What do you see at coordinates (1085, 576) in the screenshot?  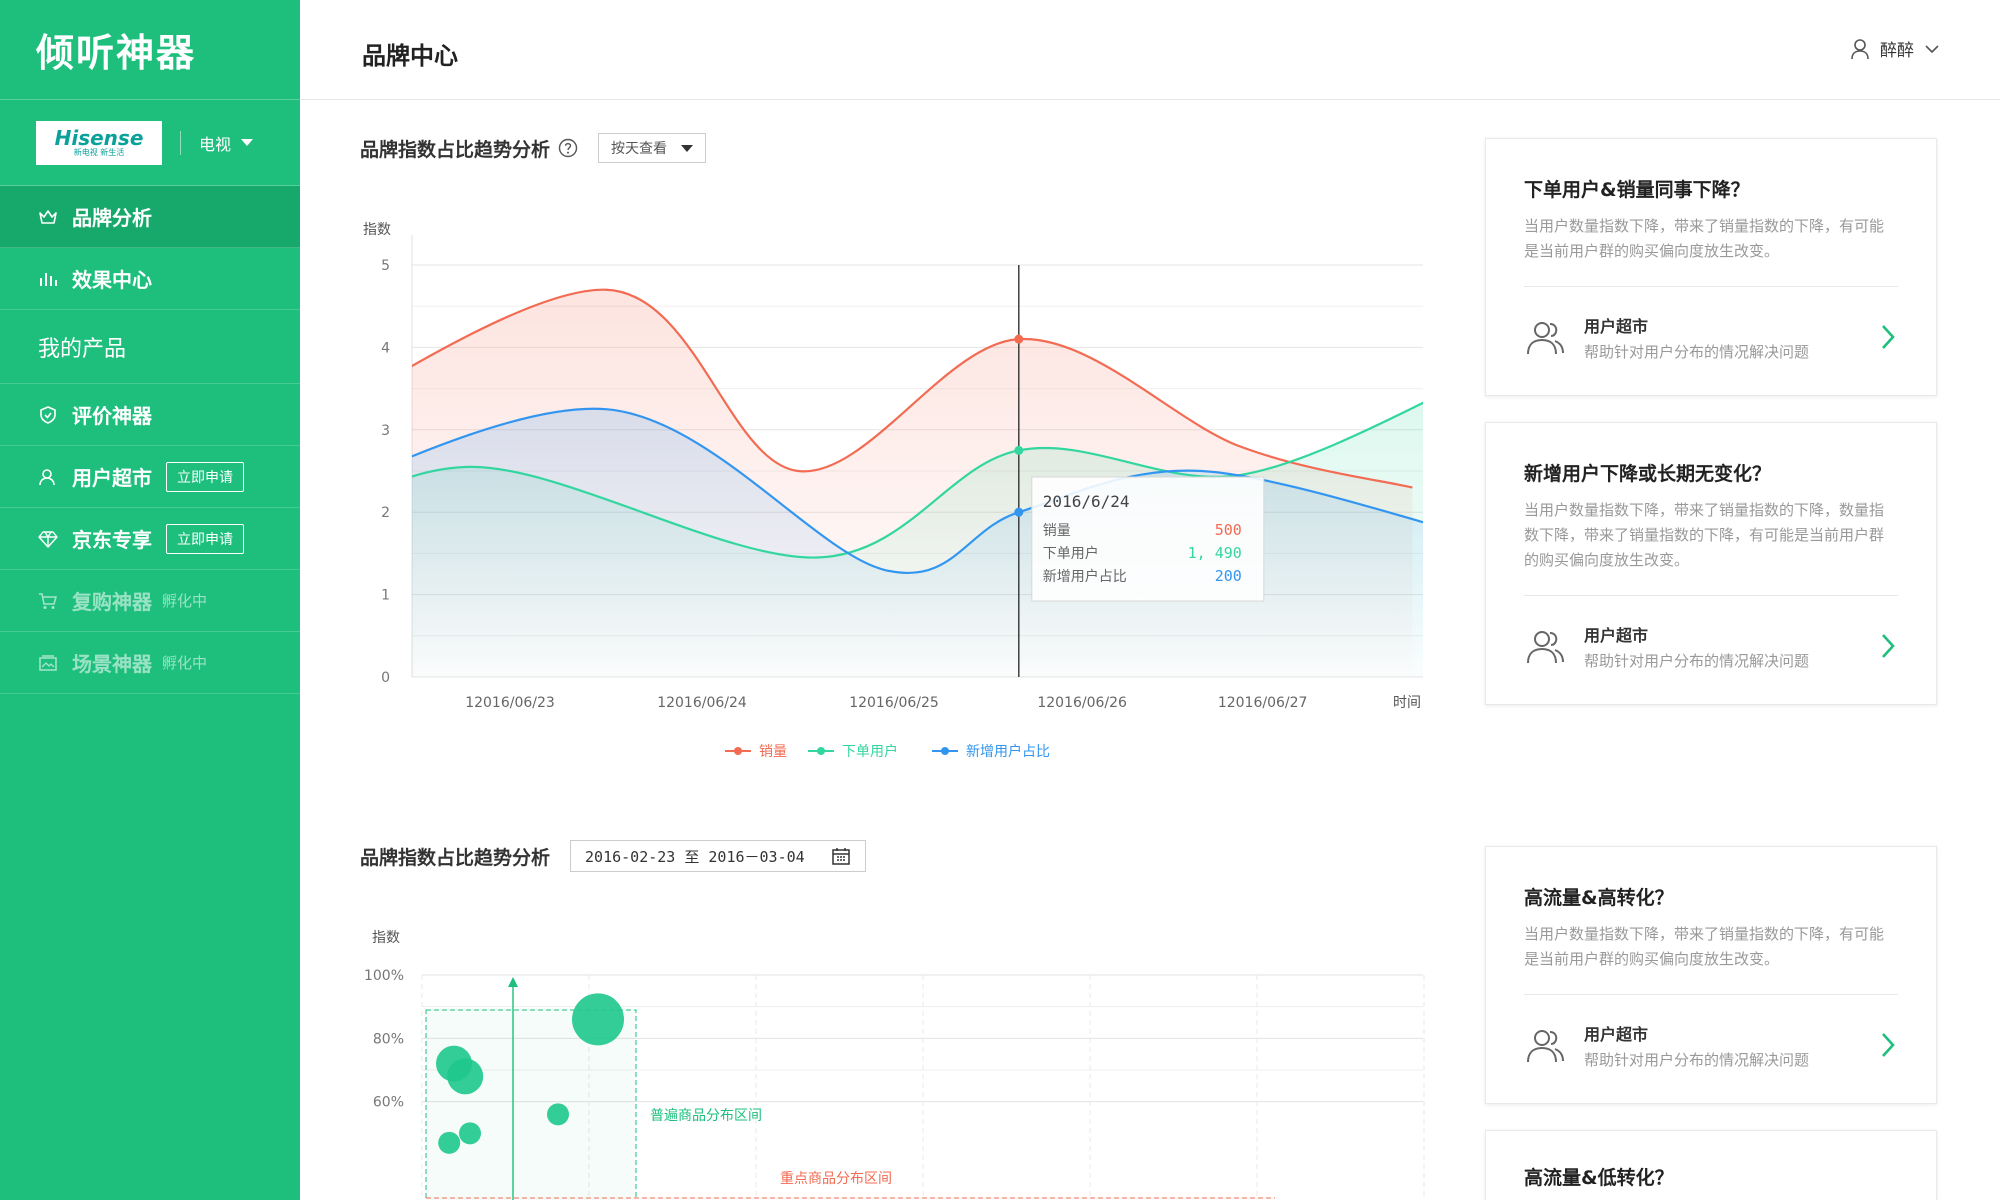 I see `tooltip-label: 新增用户占比` at bounding box center [1085, 576].